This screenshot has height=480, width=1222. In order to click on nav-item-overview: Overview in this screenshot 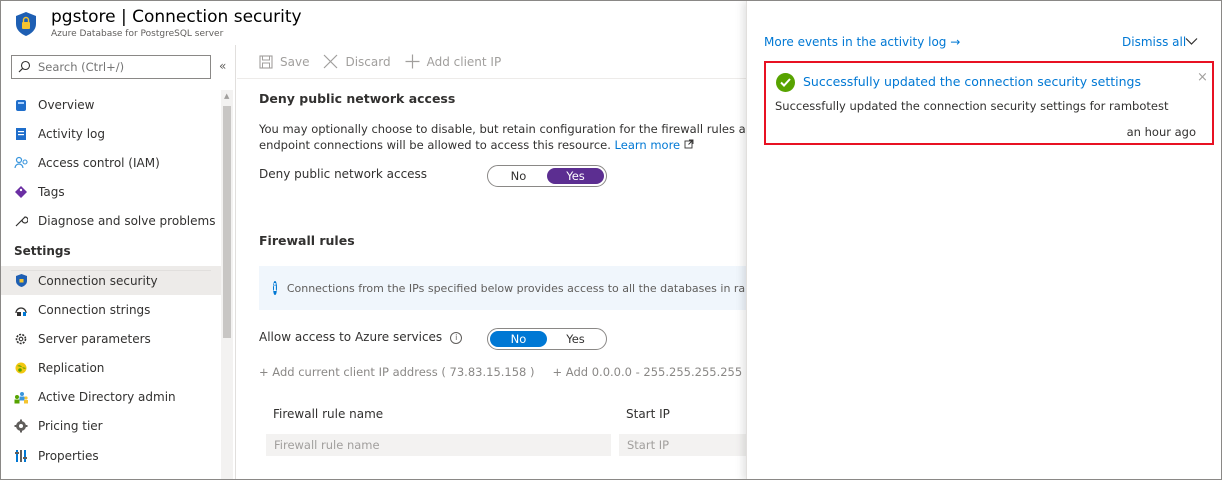, I will do `click(111, 104)`.